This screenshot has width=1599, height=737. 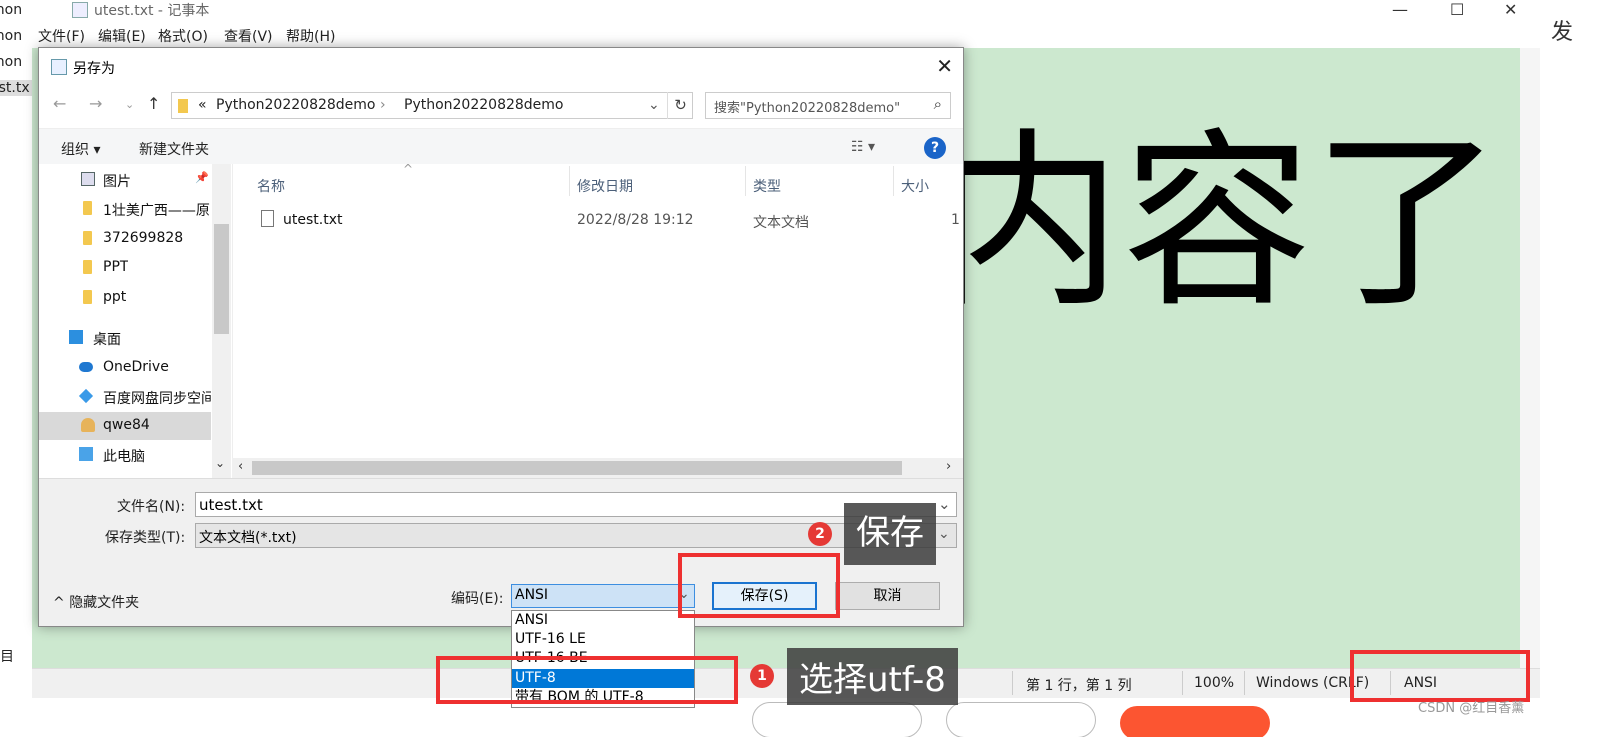 I want to click on filetype-select: 文本文档(*.txt) ⌄, so click(x=576, y=535).